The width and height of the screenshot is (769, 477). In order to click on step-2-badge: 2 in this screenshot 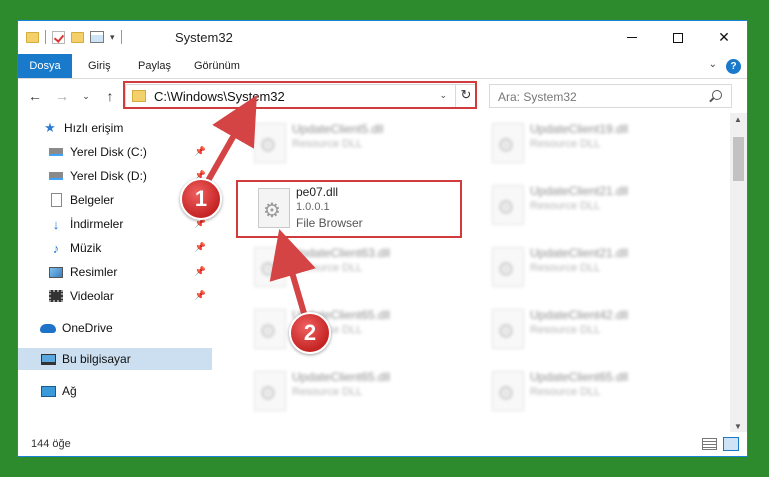, I will do `click(310, 333)`.